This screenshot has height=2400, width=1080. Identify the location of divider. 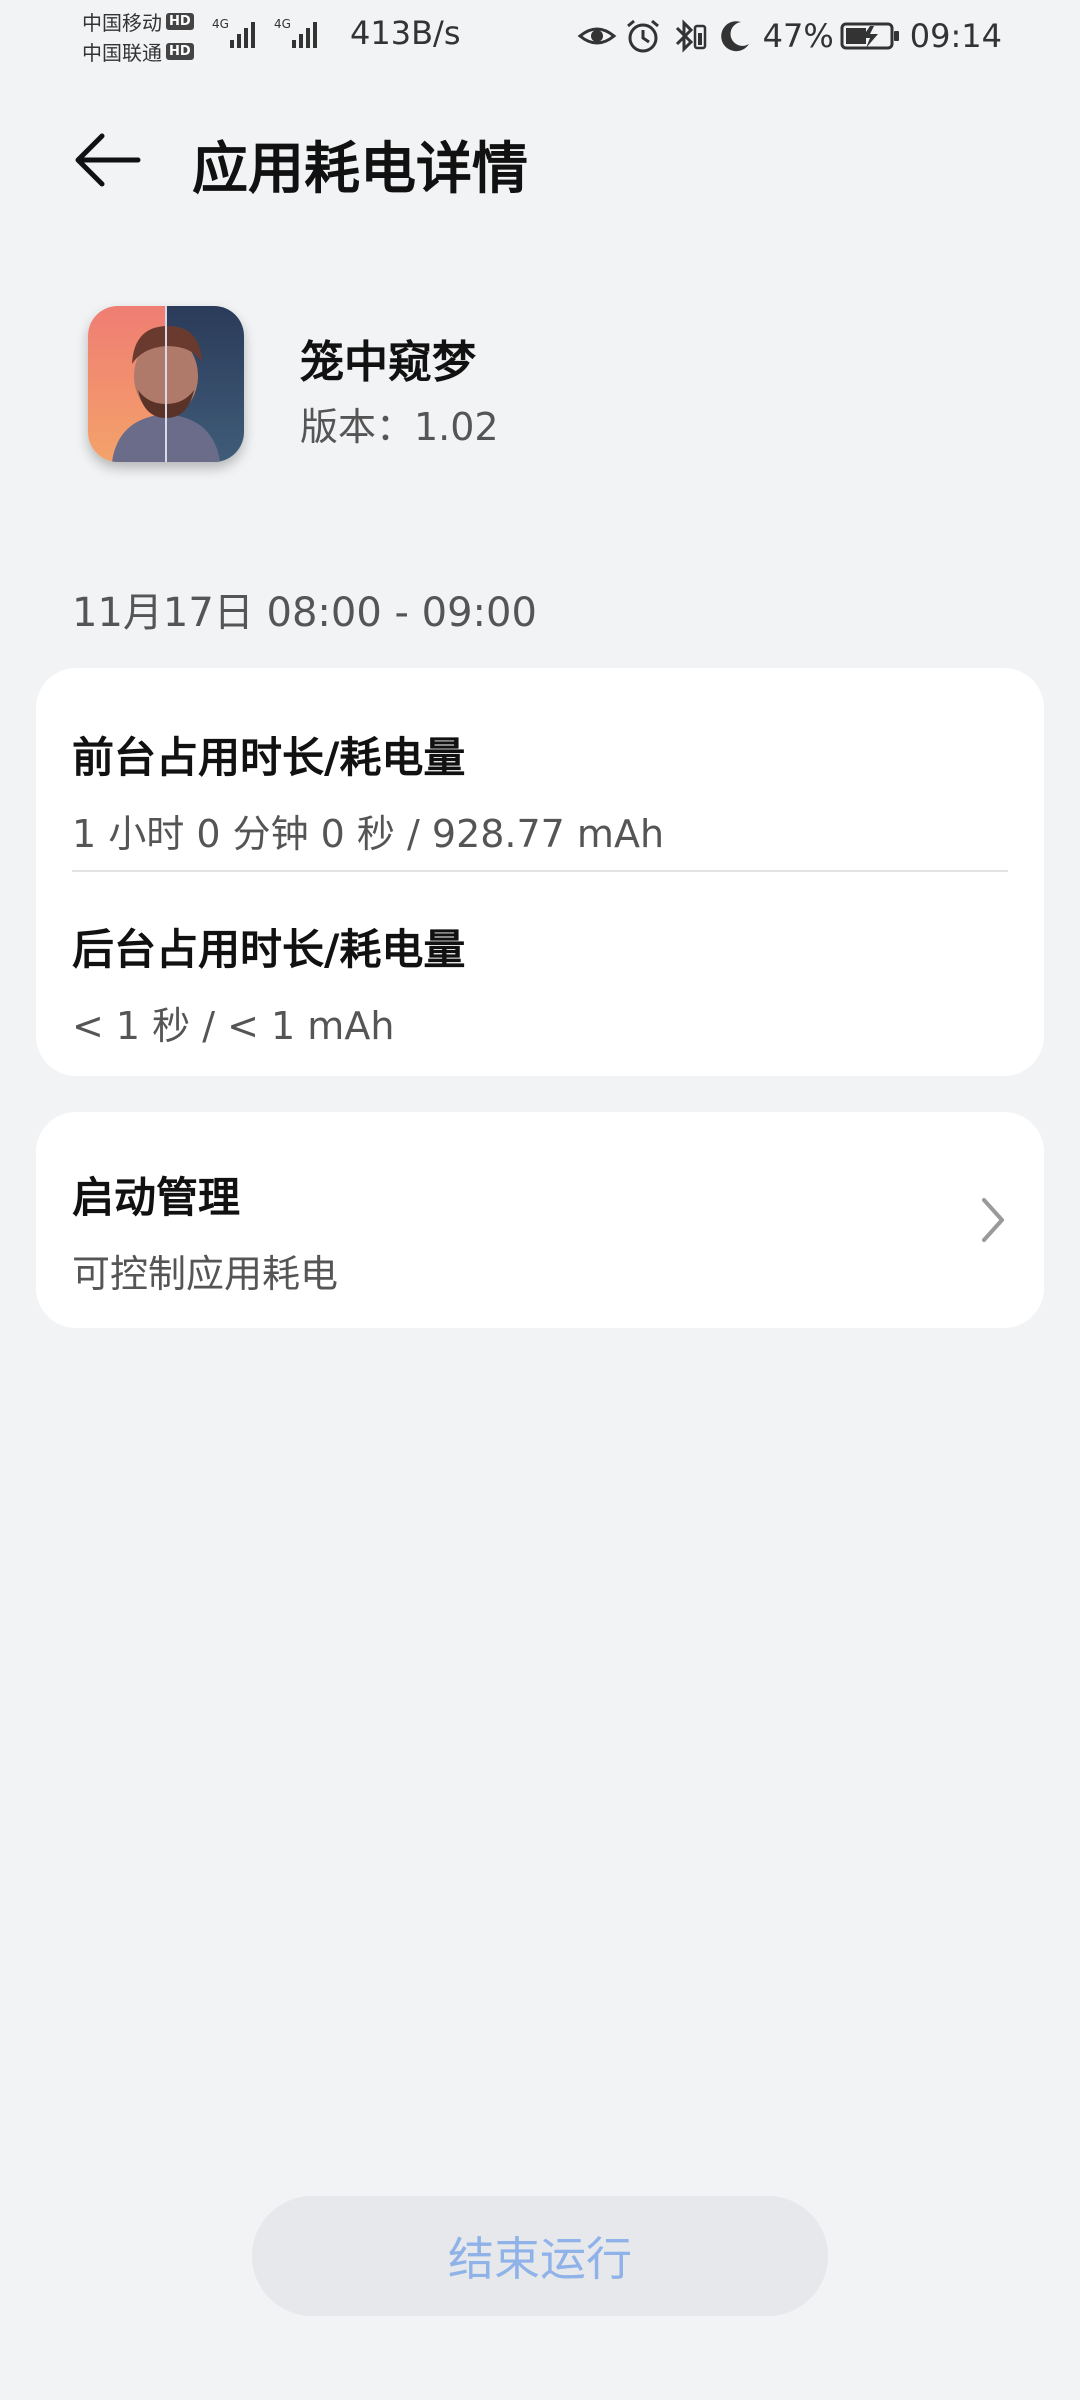
(540, 871).